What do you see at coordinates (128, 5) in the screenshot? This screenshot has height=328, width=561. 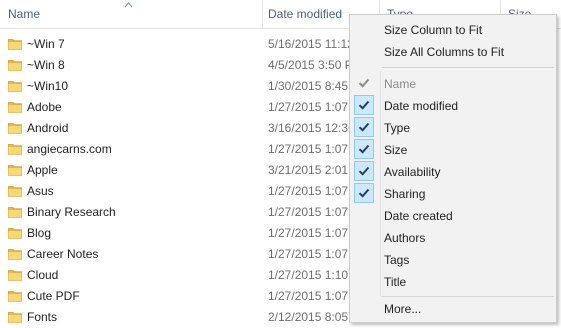 I see `sort-ascending-icon` at bounding box center [128, 5].